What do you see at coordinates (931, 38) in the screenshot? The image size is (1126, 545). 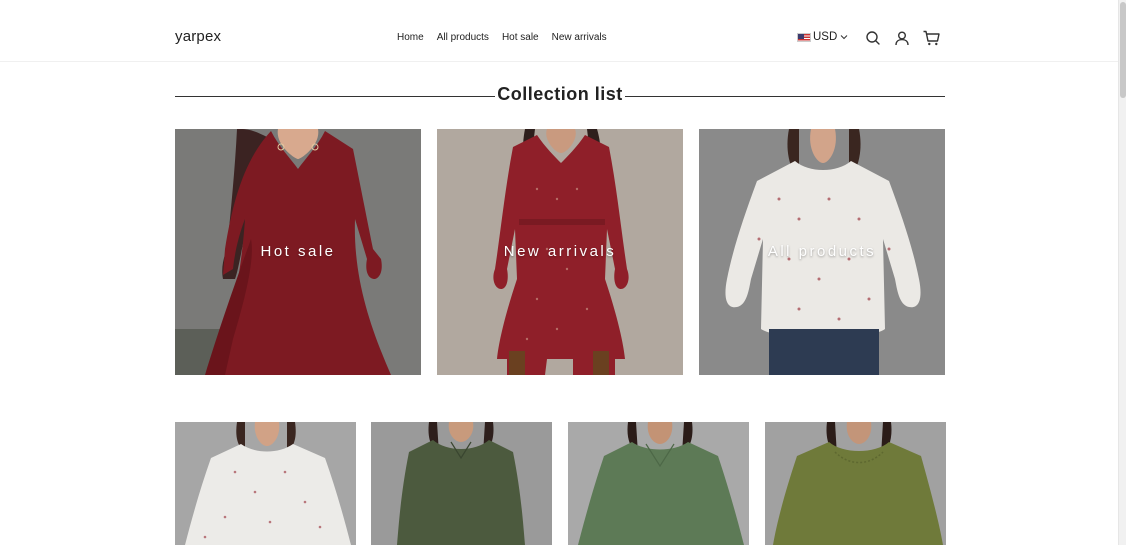 I see `cart-icon` at bounding box center [931, 38].